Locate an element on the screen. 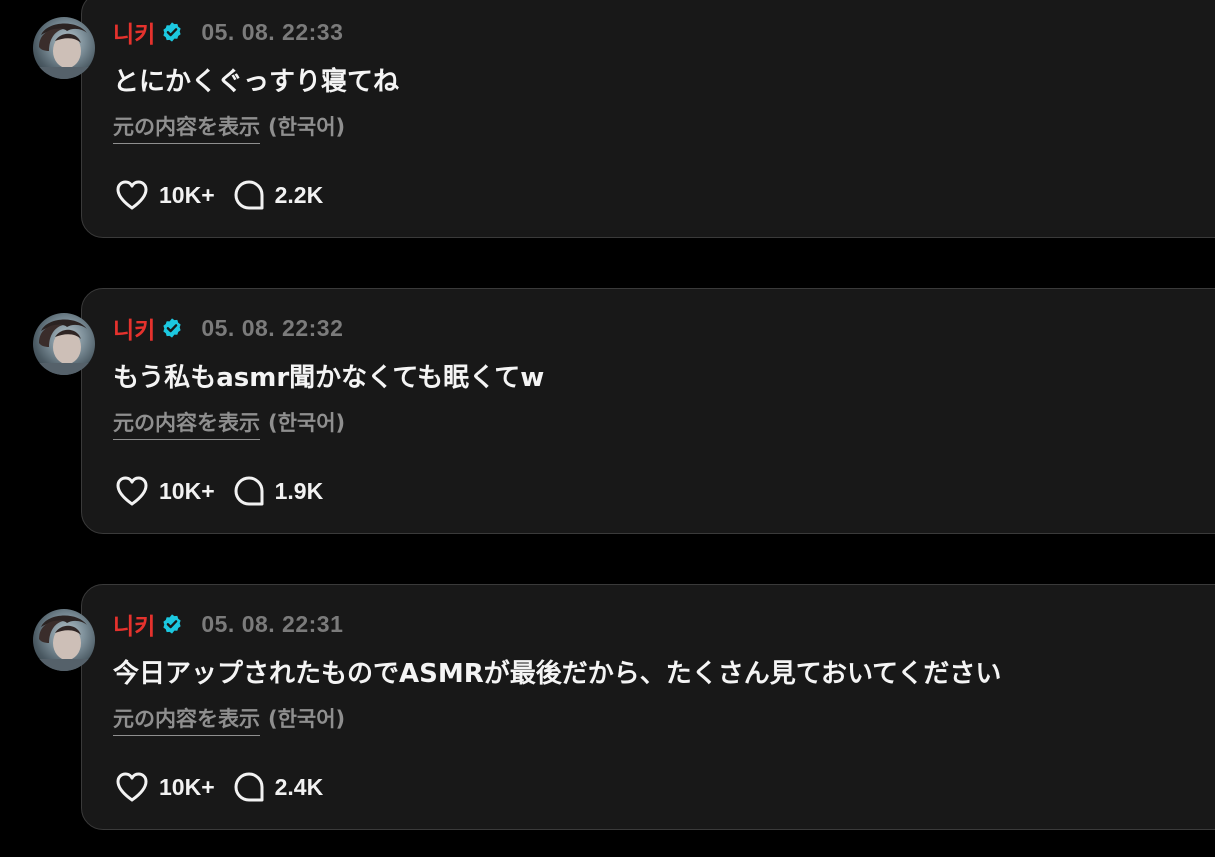 This screenshot has width=1215, height=857. post-meta: 니키 05. 08. 22:32 is located at coordinates (228, 328).